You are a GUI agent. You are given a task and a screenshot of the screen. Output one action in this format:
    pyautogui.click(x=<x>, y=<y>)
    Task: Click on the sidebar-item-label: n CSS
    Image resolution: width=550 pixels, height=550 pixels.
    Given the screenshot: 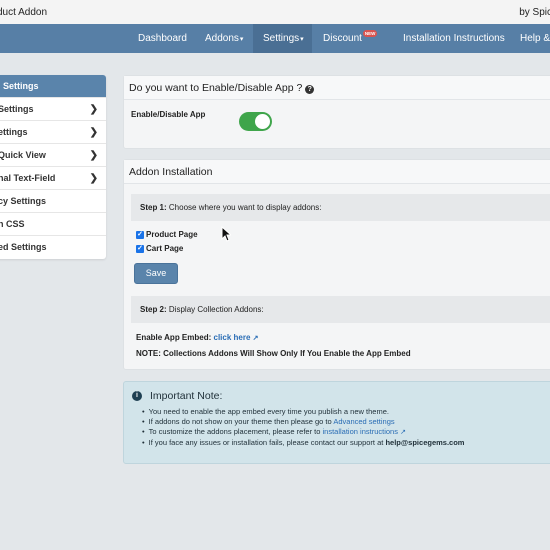 What is the action you would take?
    pyautogui.click(x=12, y=224)
    